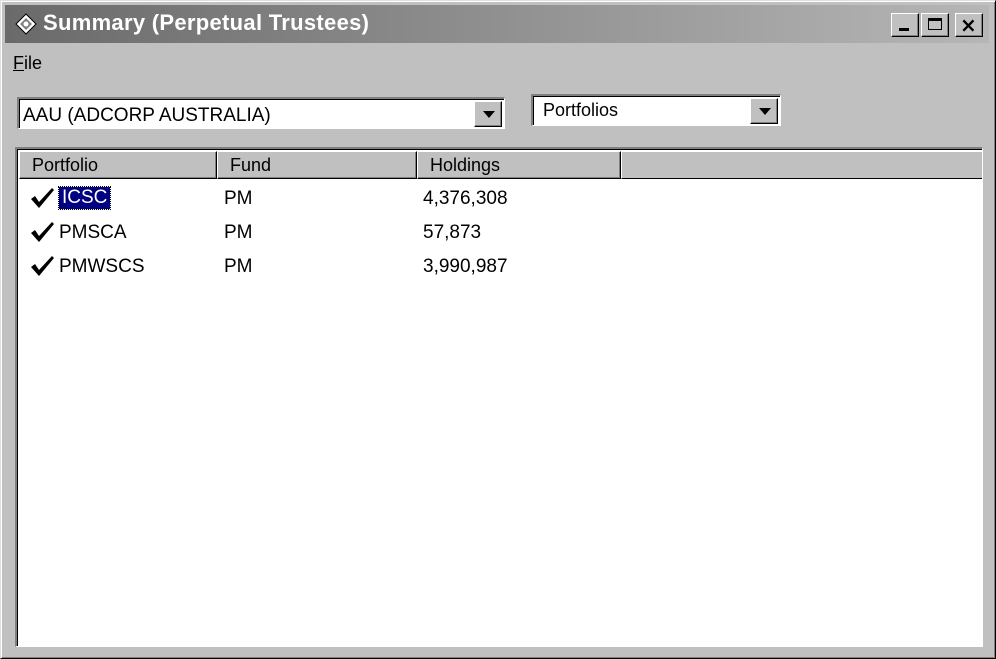  I want to click on view-select-value: Portfolios, so click(581, 110).